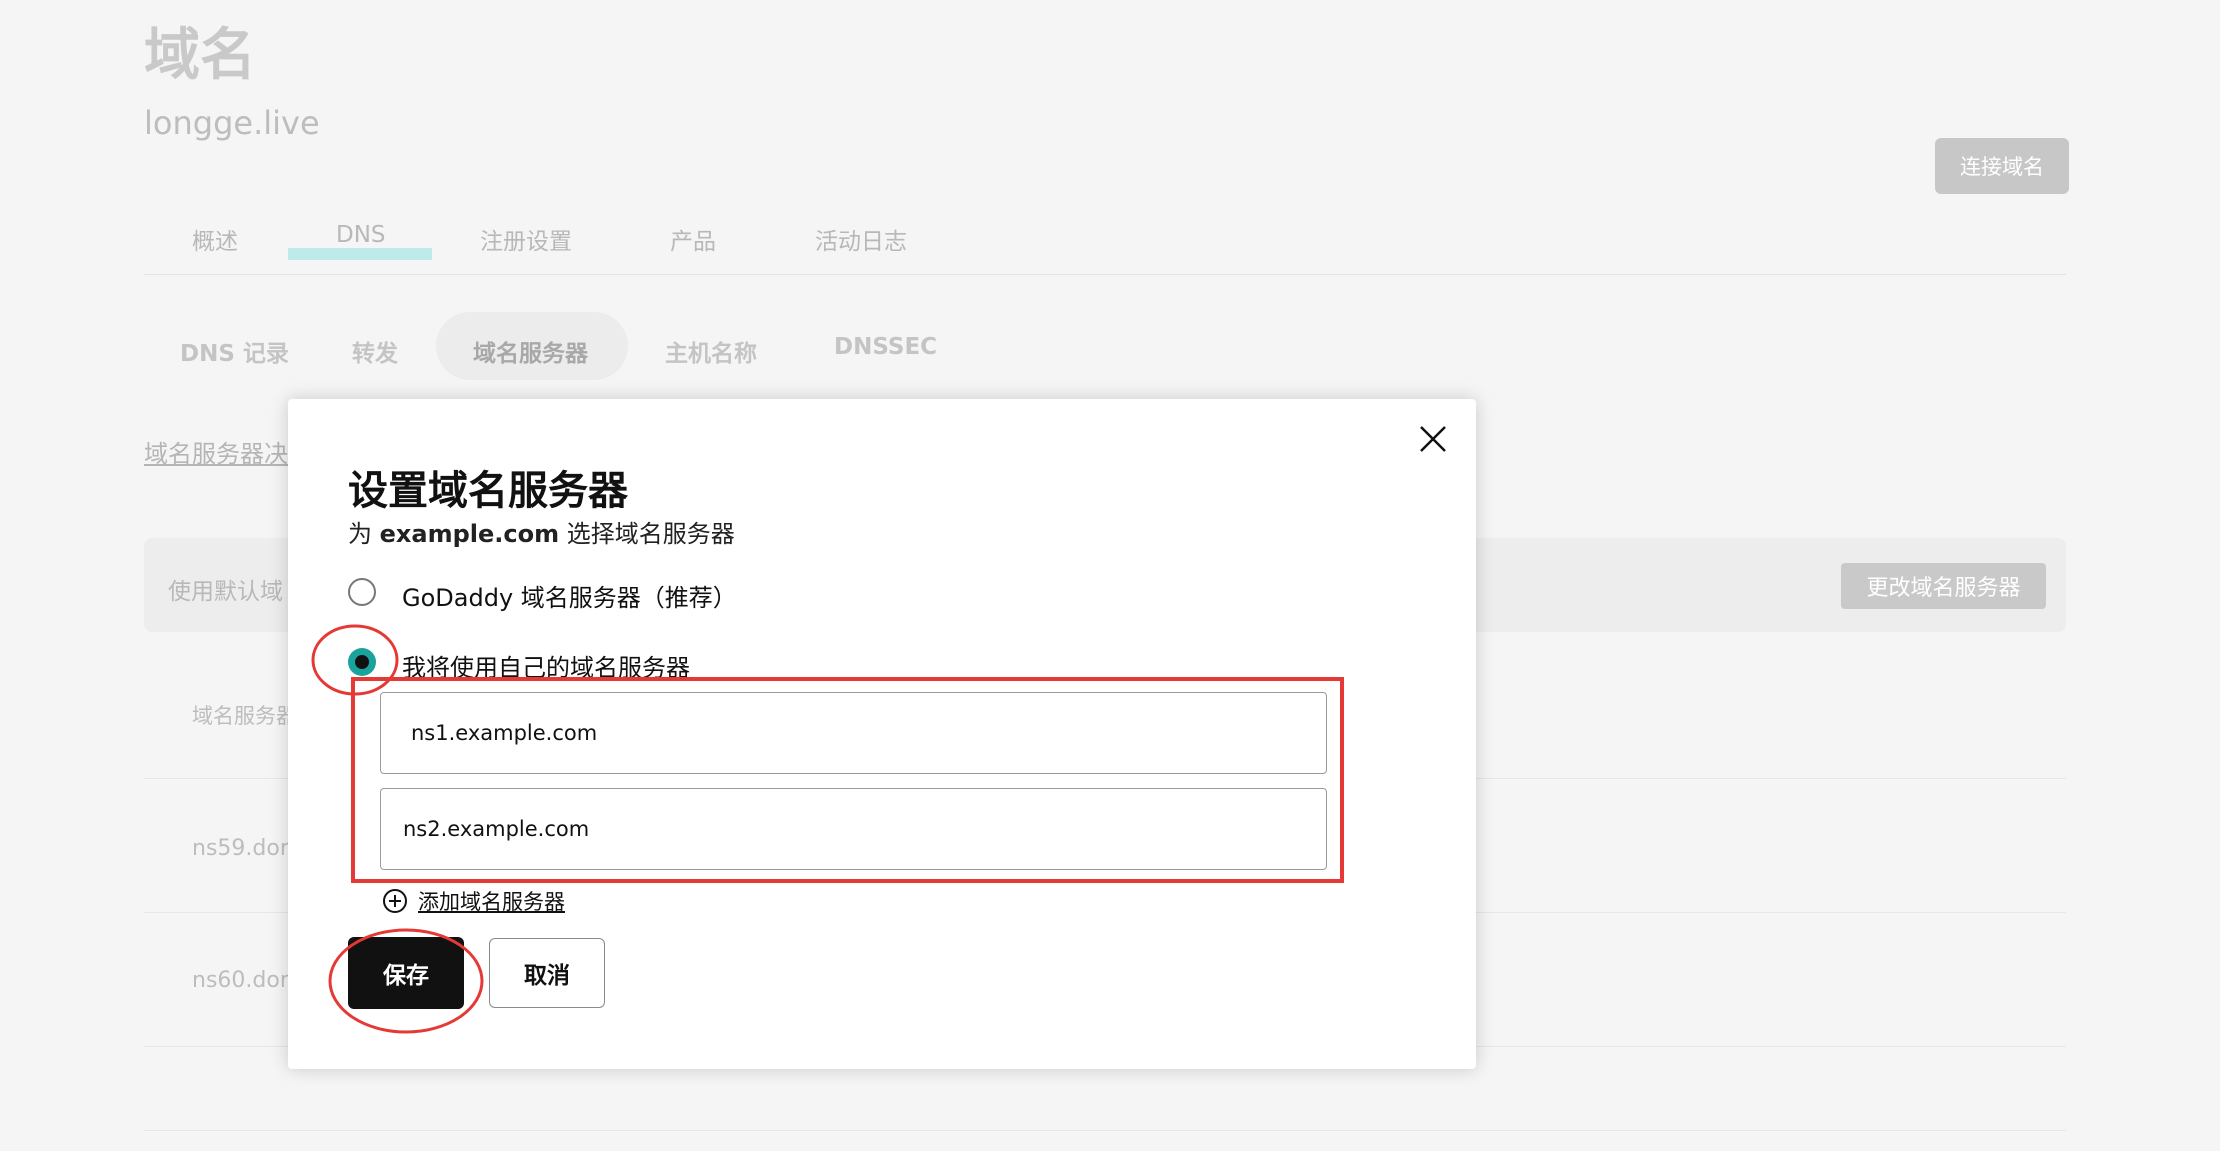  I want to click on subtitle-domain: example.com, so click(469, 534).